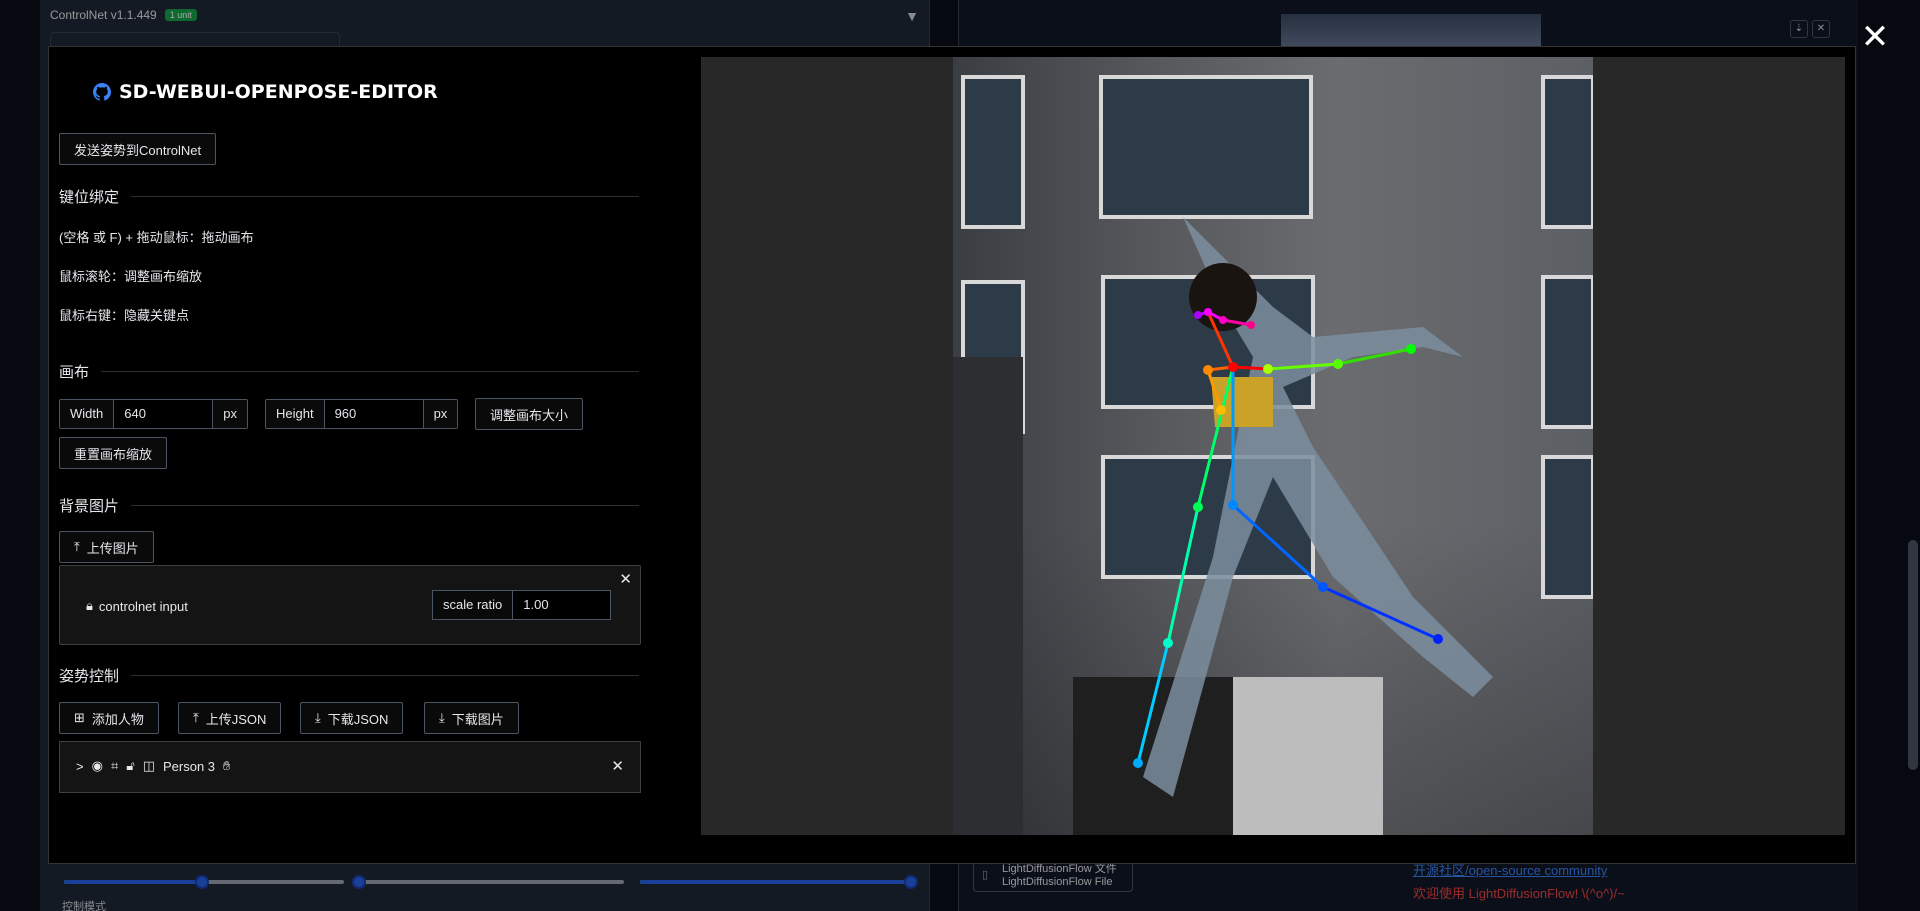  What do you see at coordinates (89, 197) in the screenshot?
I see `keybind-section-title: 键位绑定` at bounding box center [89, 197].